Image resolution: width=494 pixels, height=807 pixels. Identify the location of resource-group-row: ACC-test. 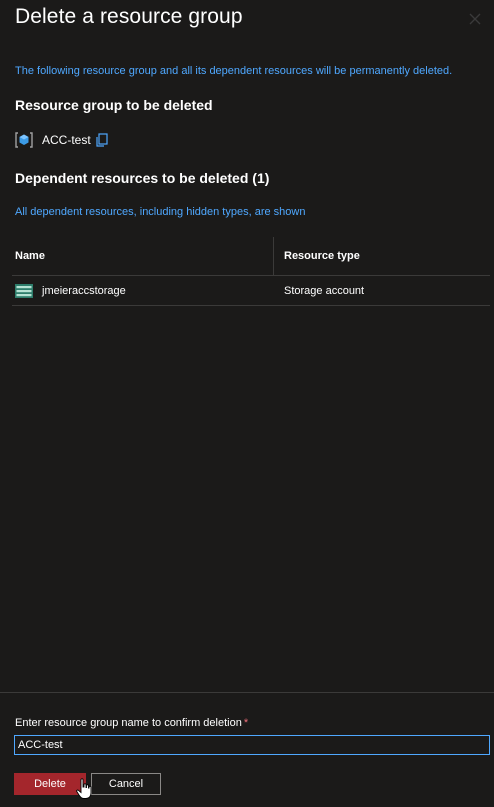
(62, 140).